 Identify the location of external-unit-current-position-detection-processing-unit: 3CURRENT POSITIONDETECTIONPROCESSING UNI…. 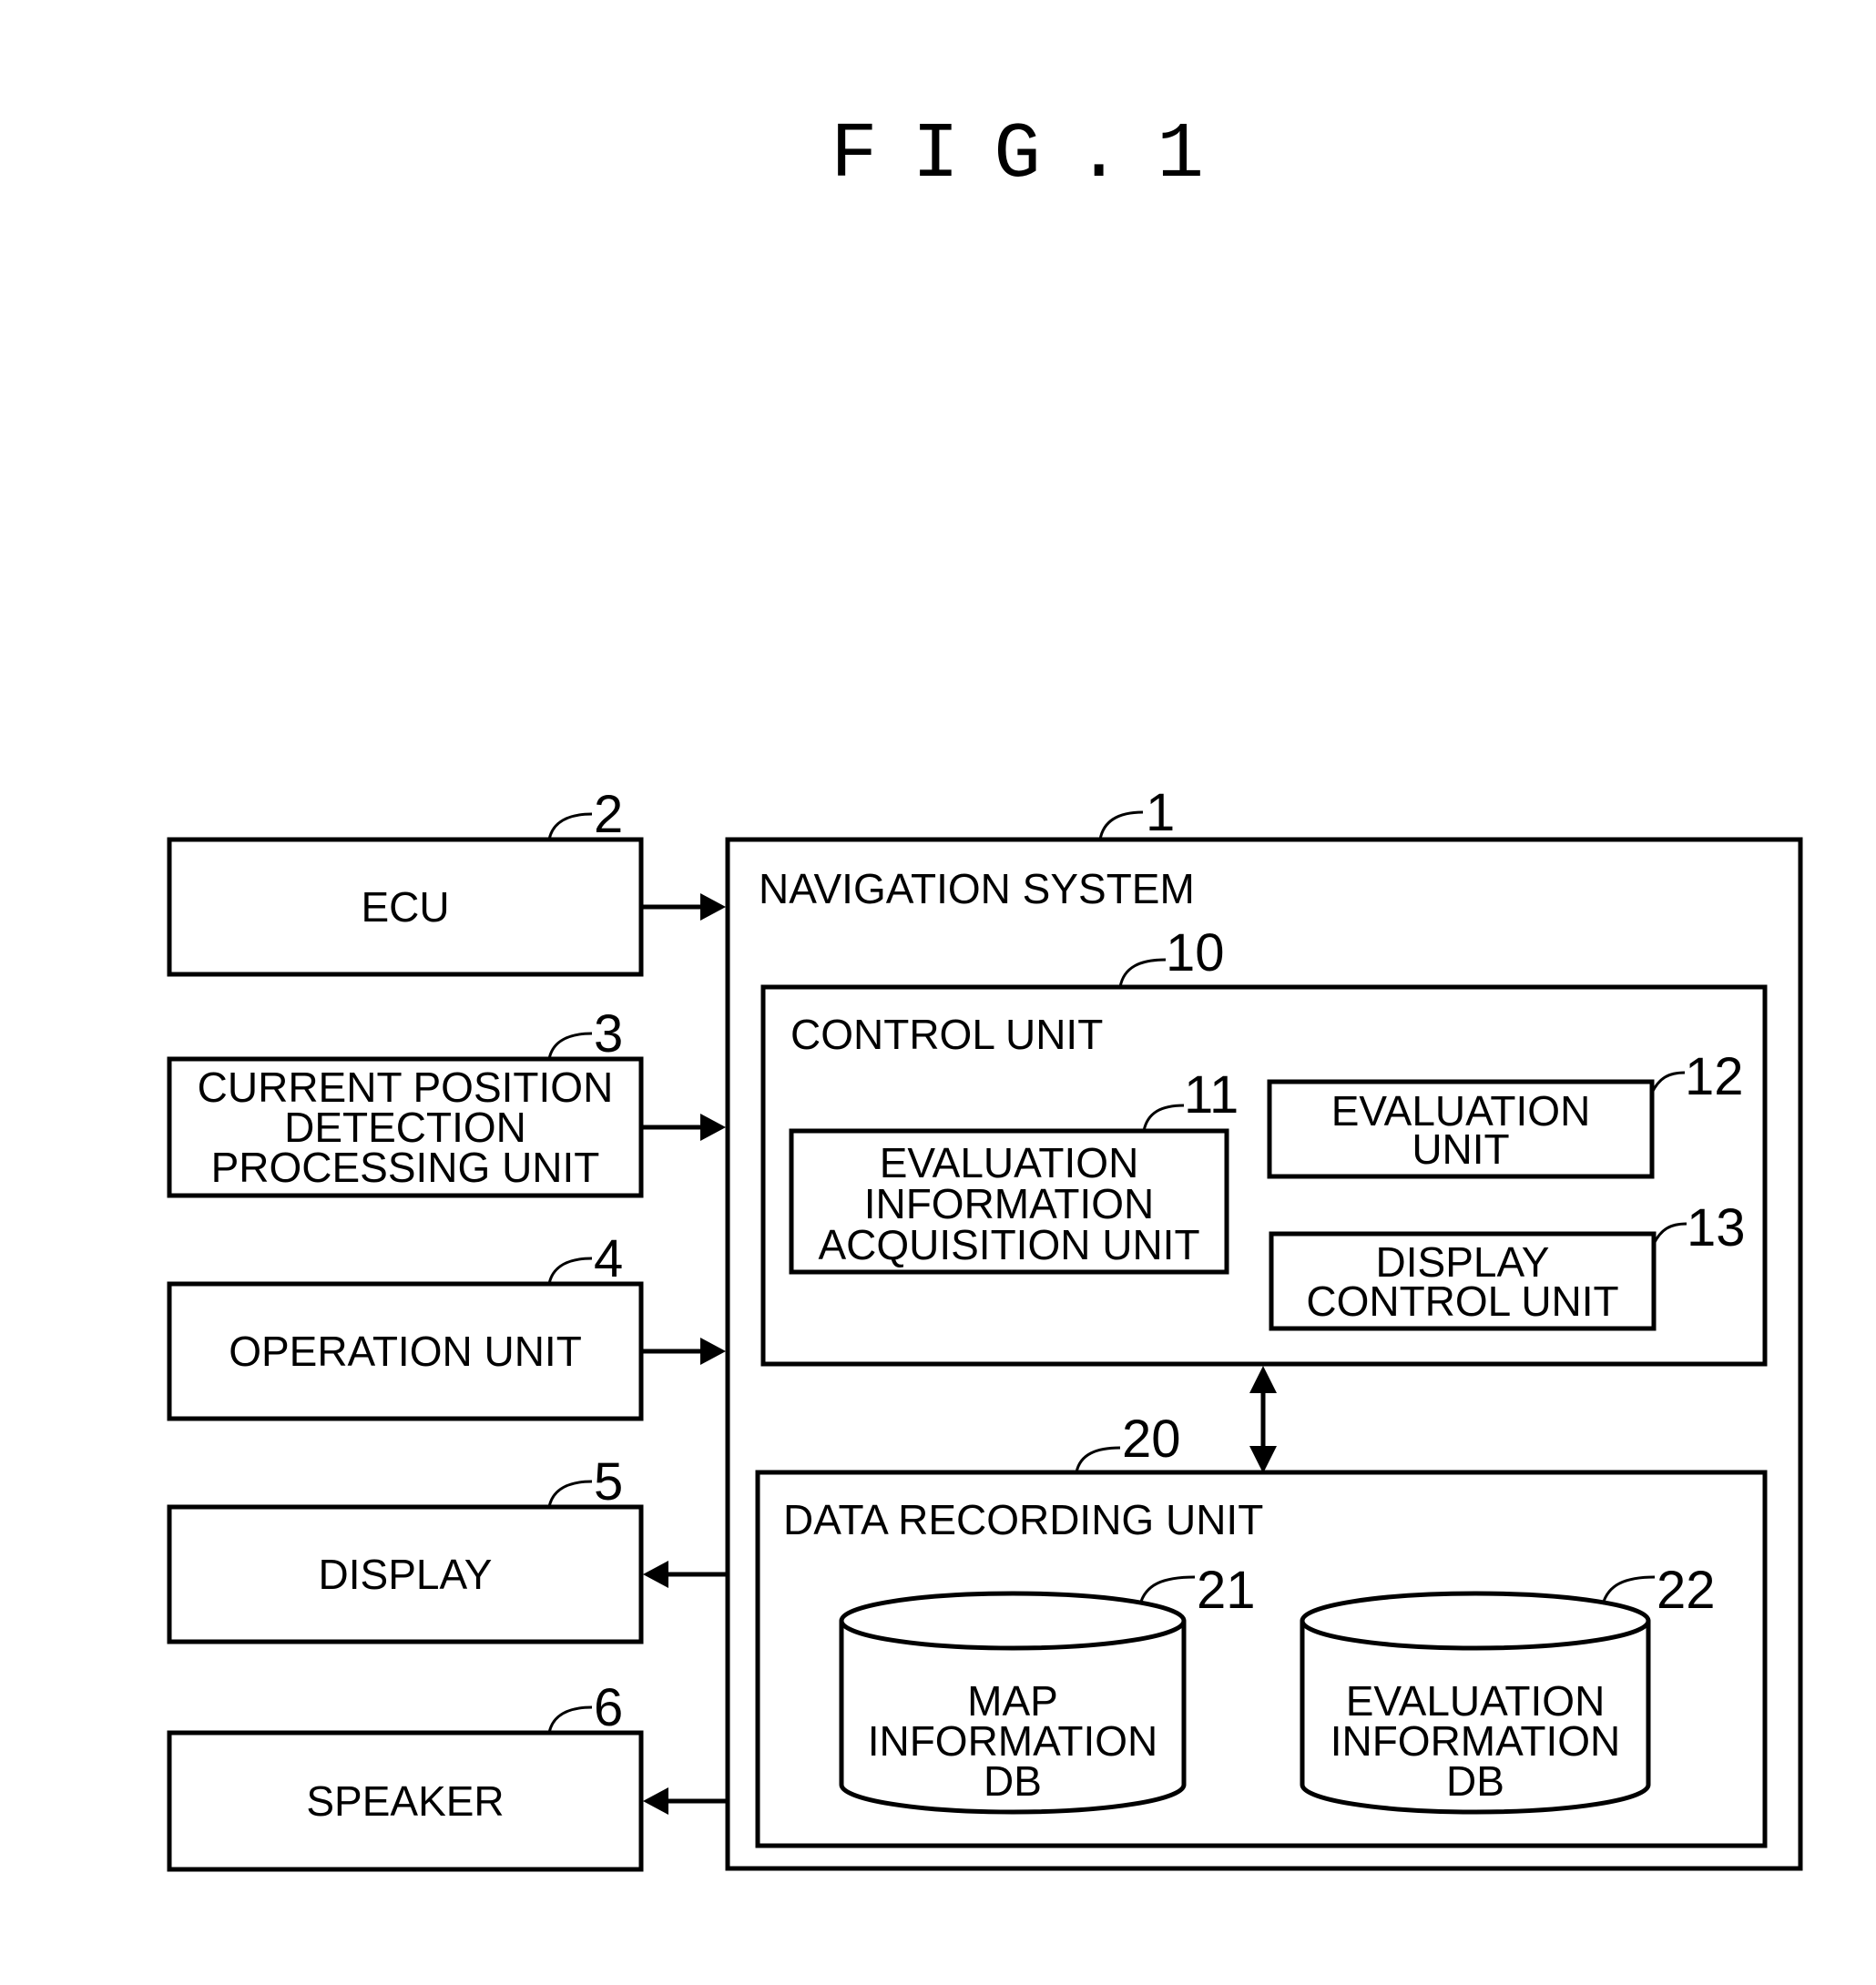
(446, 1101).